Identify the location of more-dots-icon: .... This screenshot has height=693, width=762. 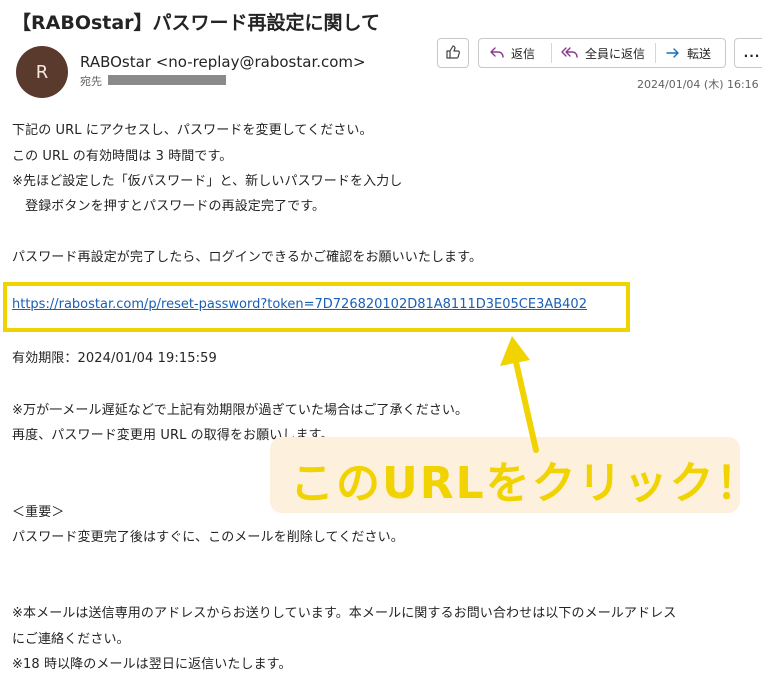
(752, 53).